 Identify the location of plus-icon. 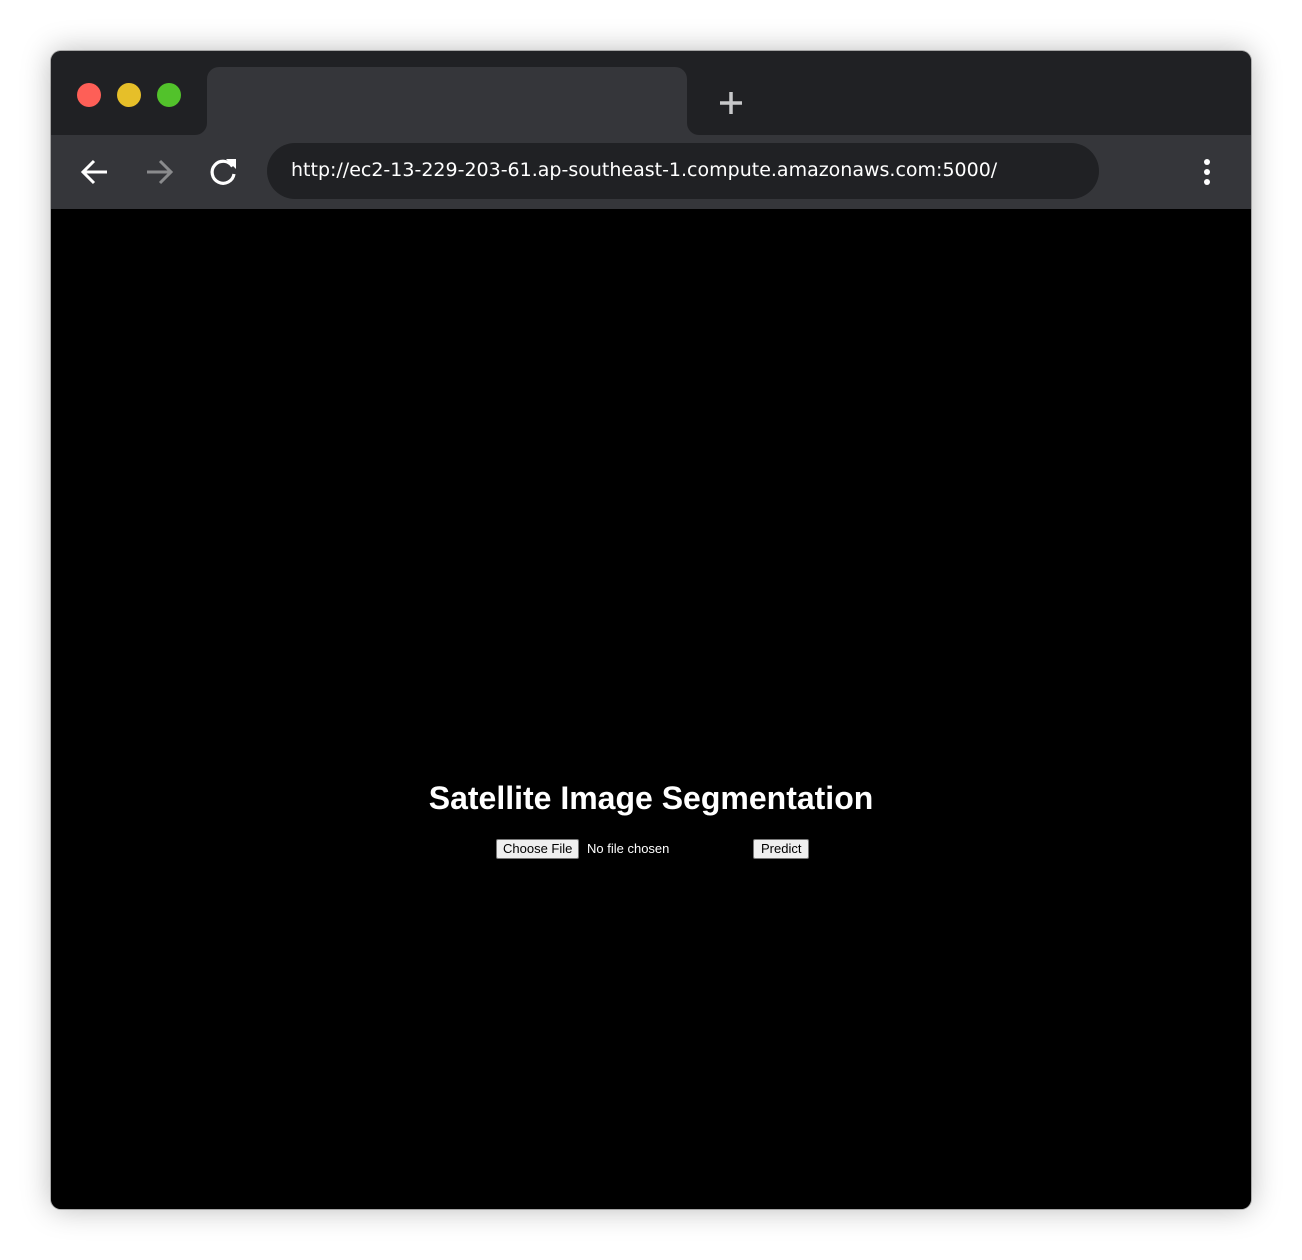
(731, 103).